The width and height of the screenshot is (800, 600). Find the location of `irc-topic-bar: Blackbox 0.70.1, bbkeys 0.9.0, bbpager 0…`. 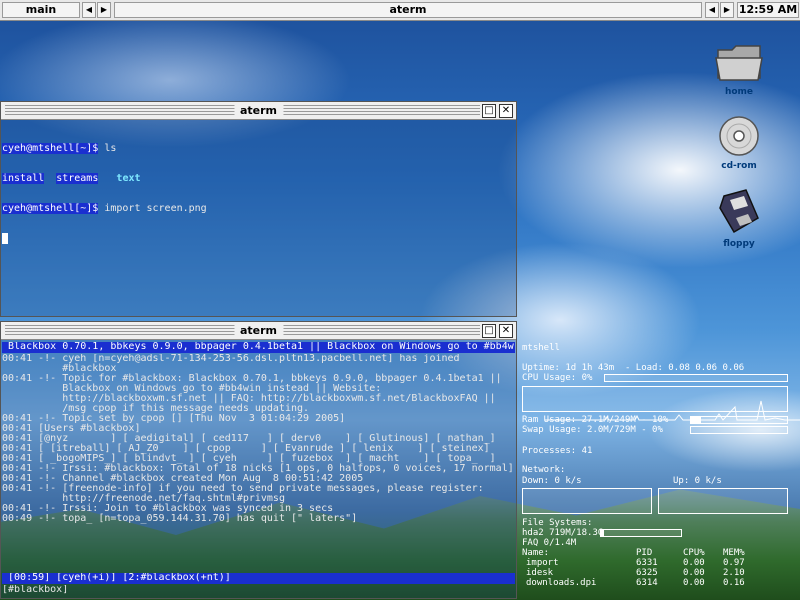

irc-topic-bar: Blackbox 0.70.1, bbkeys 0.9.0, bbpager 0… is located at coordinates (258, 347).